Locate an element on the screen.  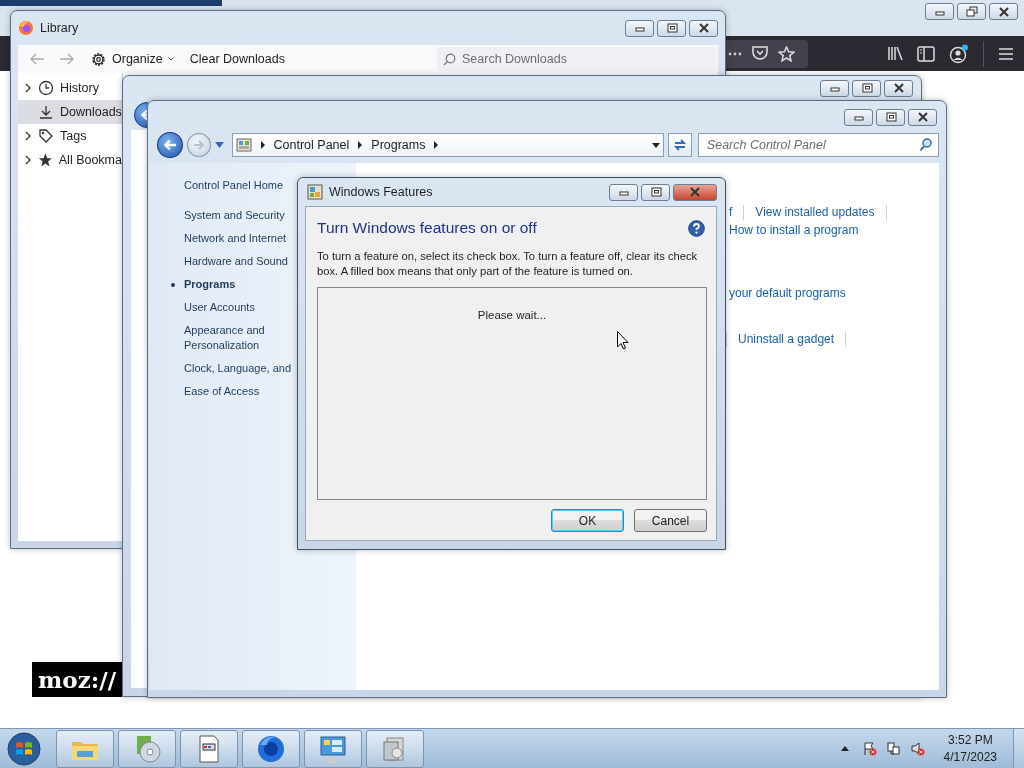
description-text: To turn a feature on, select its check box. To turn a feature off, clear its check box. A filled box means that only part of the feature is turned on. is located at coordinates (508, 264).